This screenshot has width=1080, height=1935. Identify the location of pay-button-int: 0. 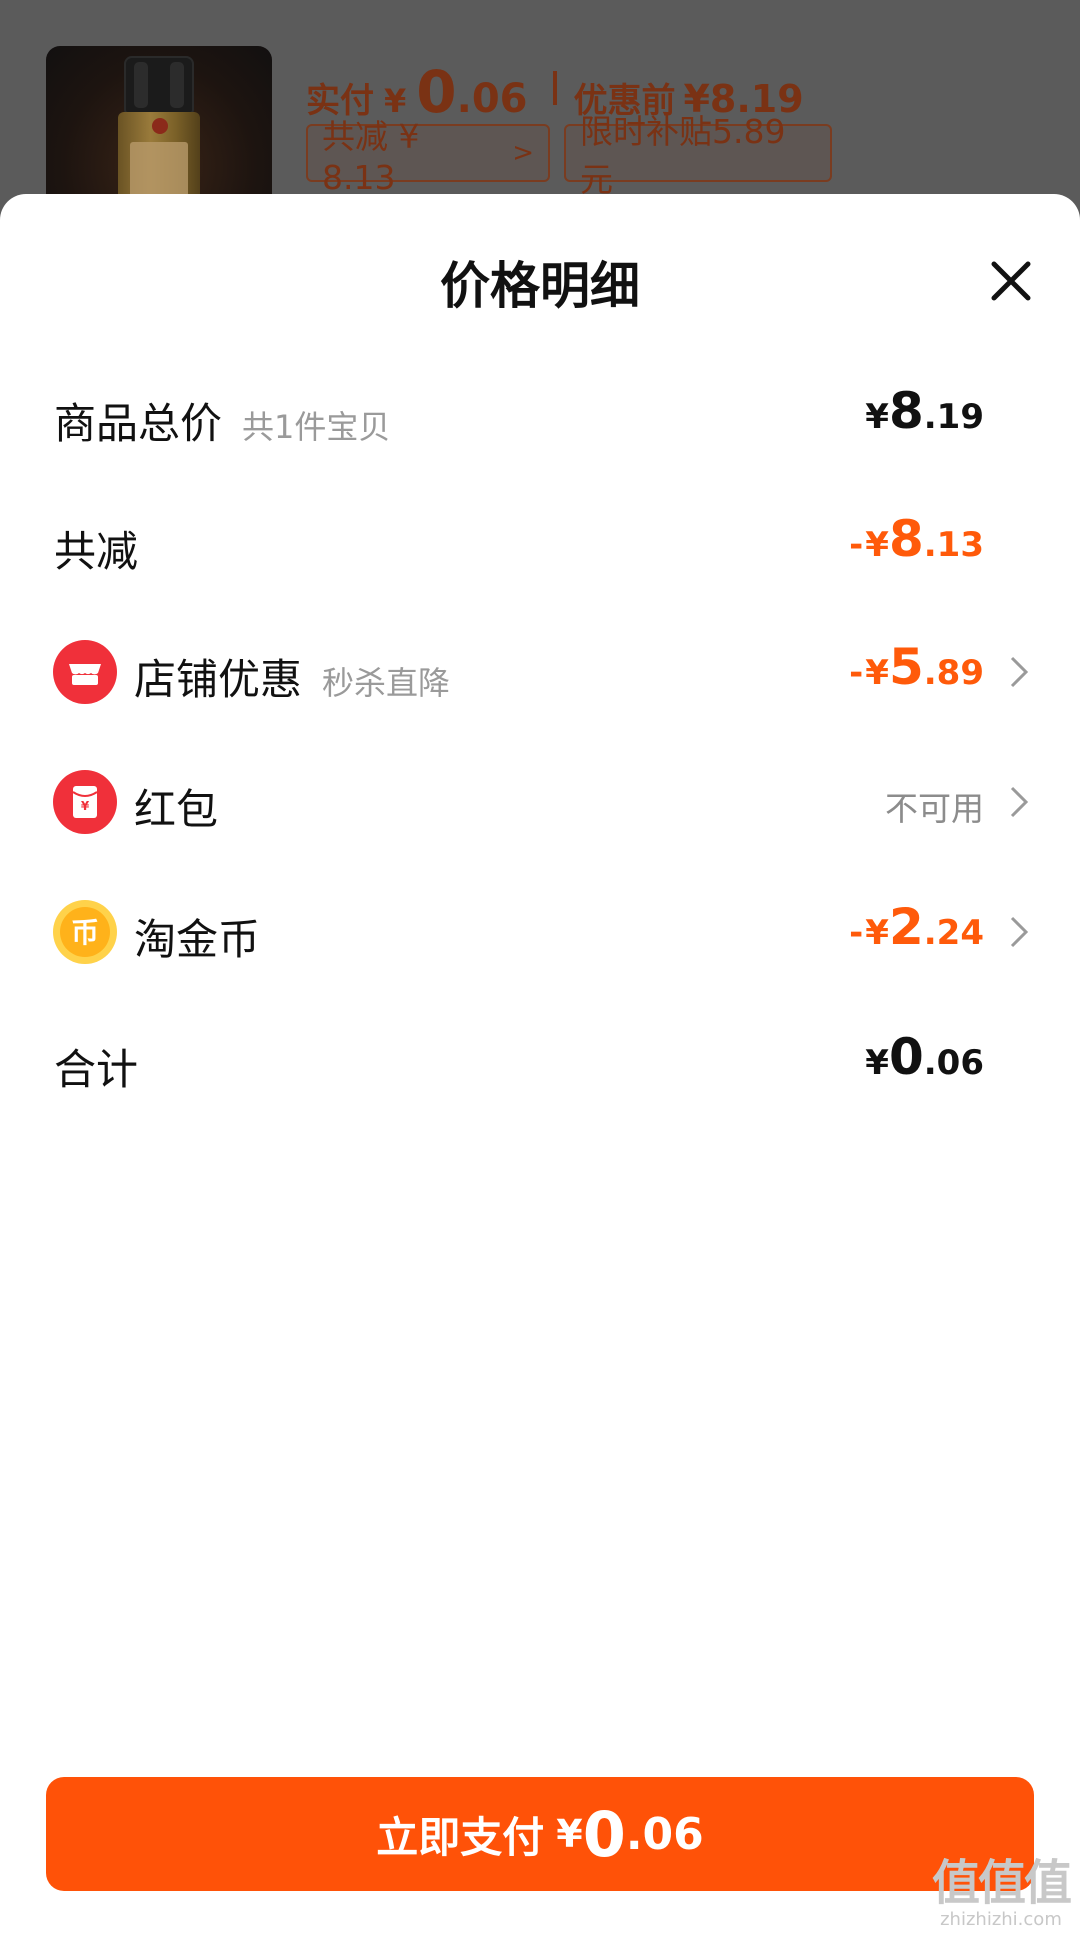
(604, 1834).